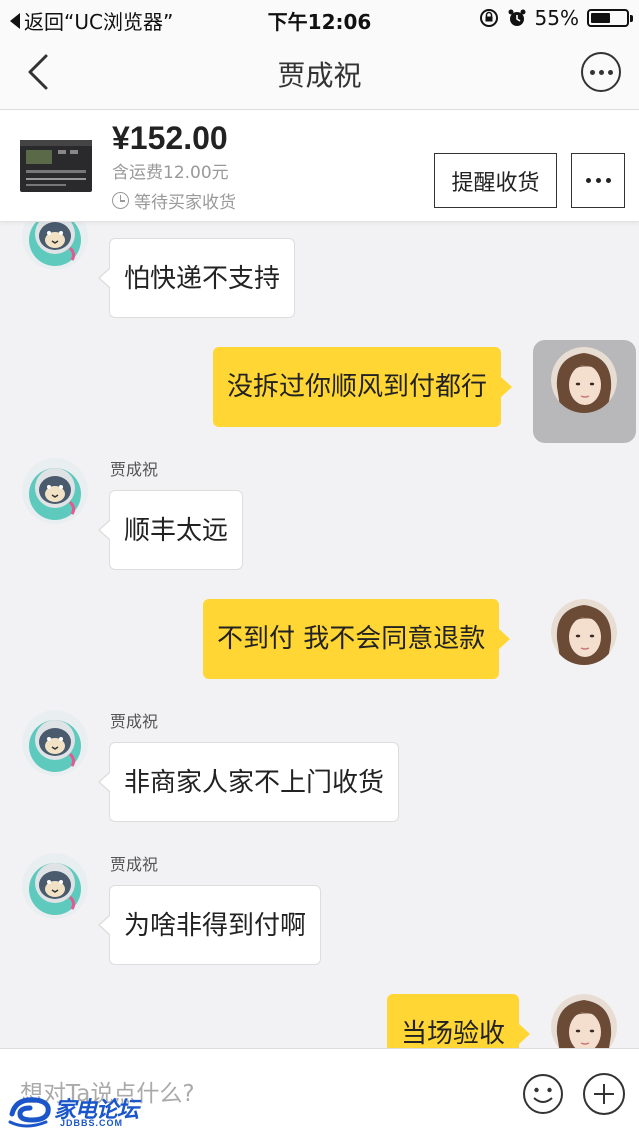  What do you see at coordinates (495, 180) in the screenshot?
I see `remind-receipt-button: 提醒收货` at bounding box center [495, 180].